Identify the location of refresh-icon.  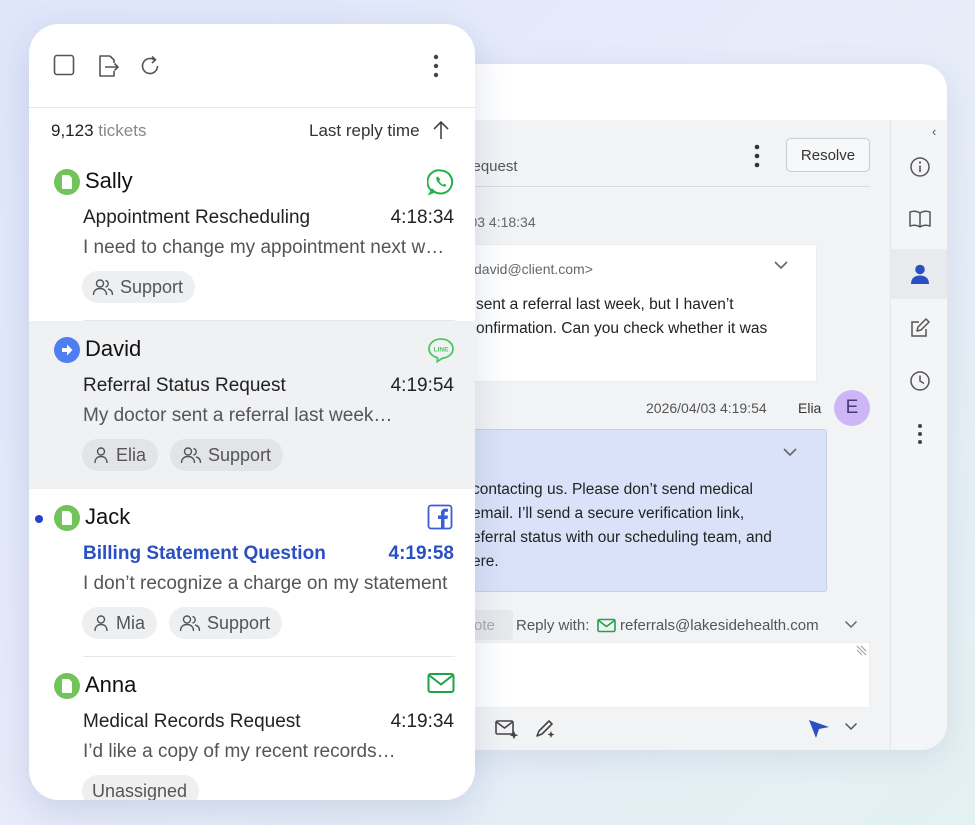
(150, 66).